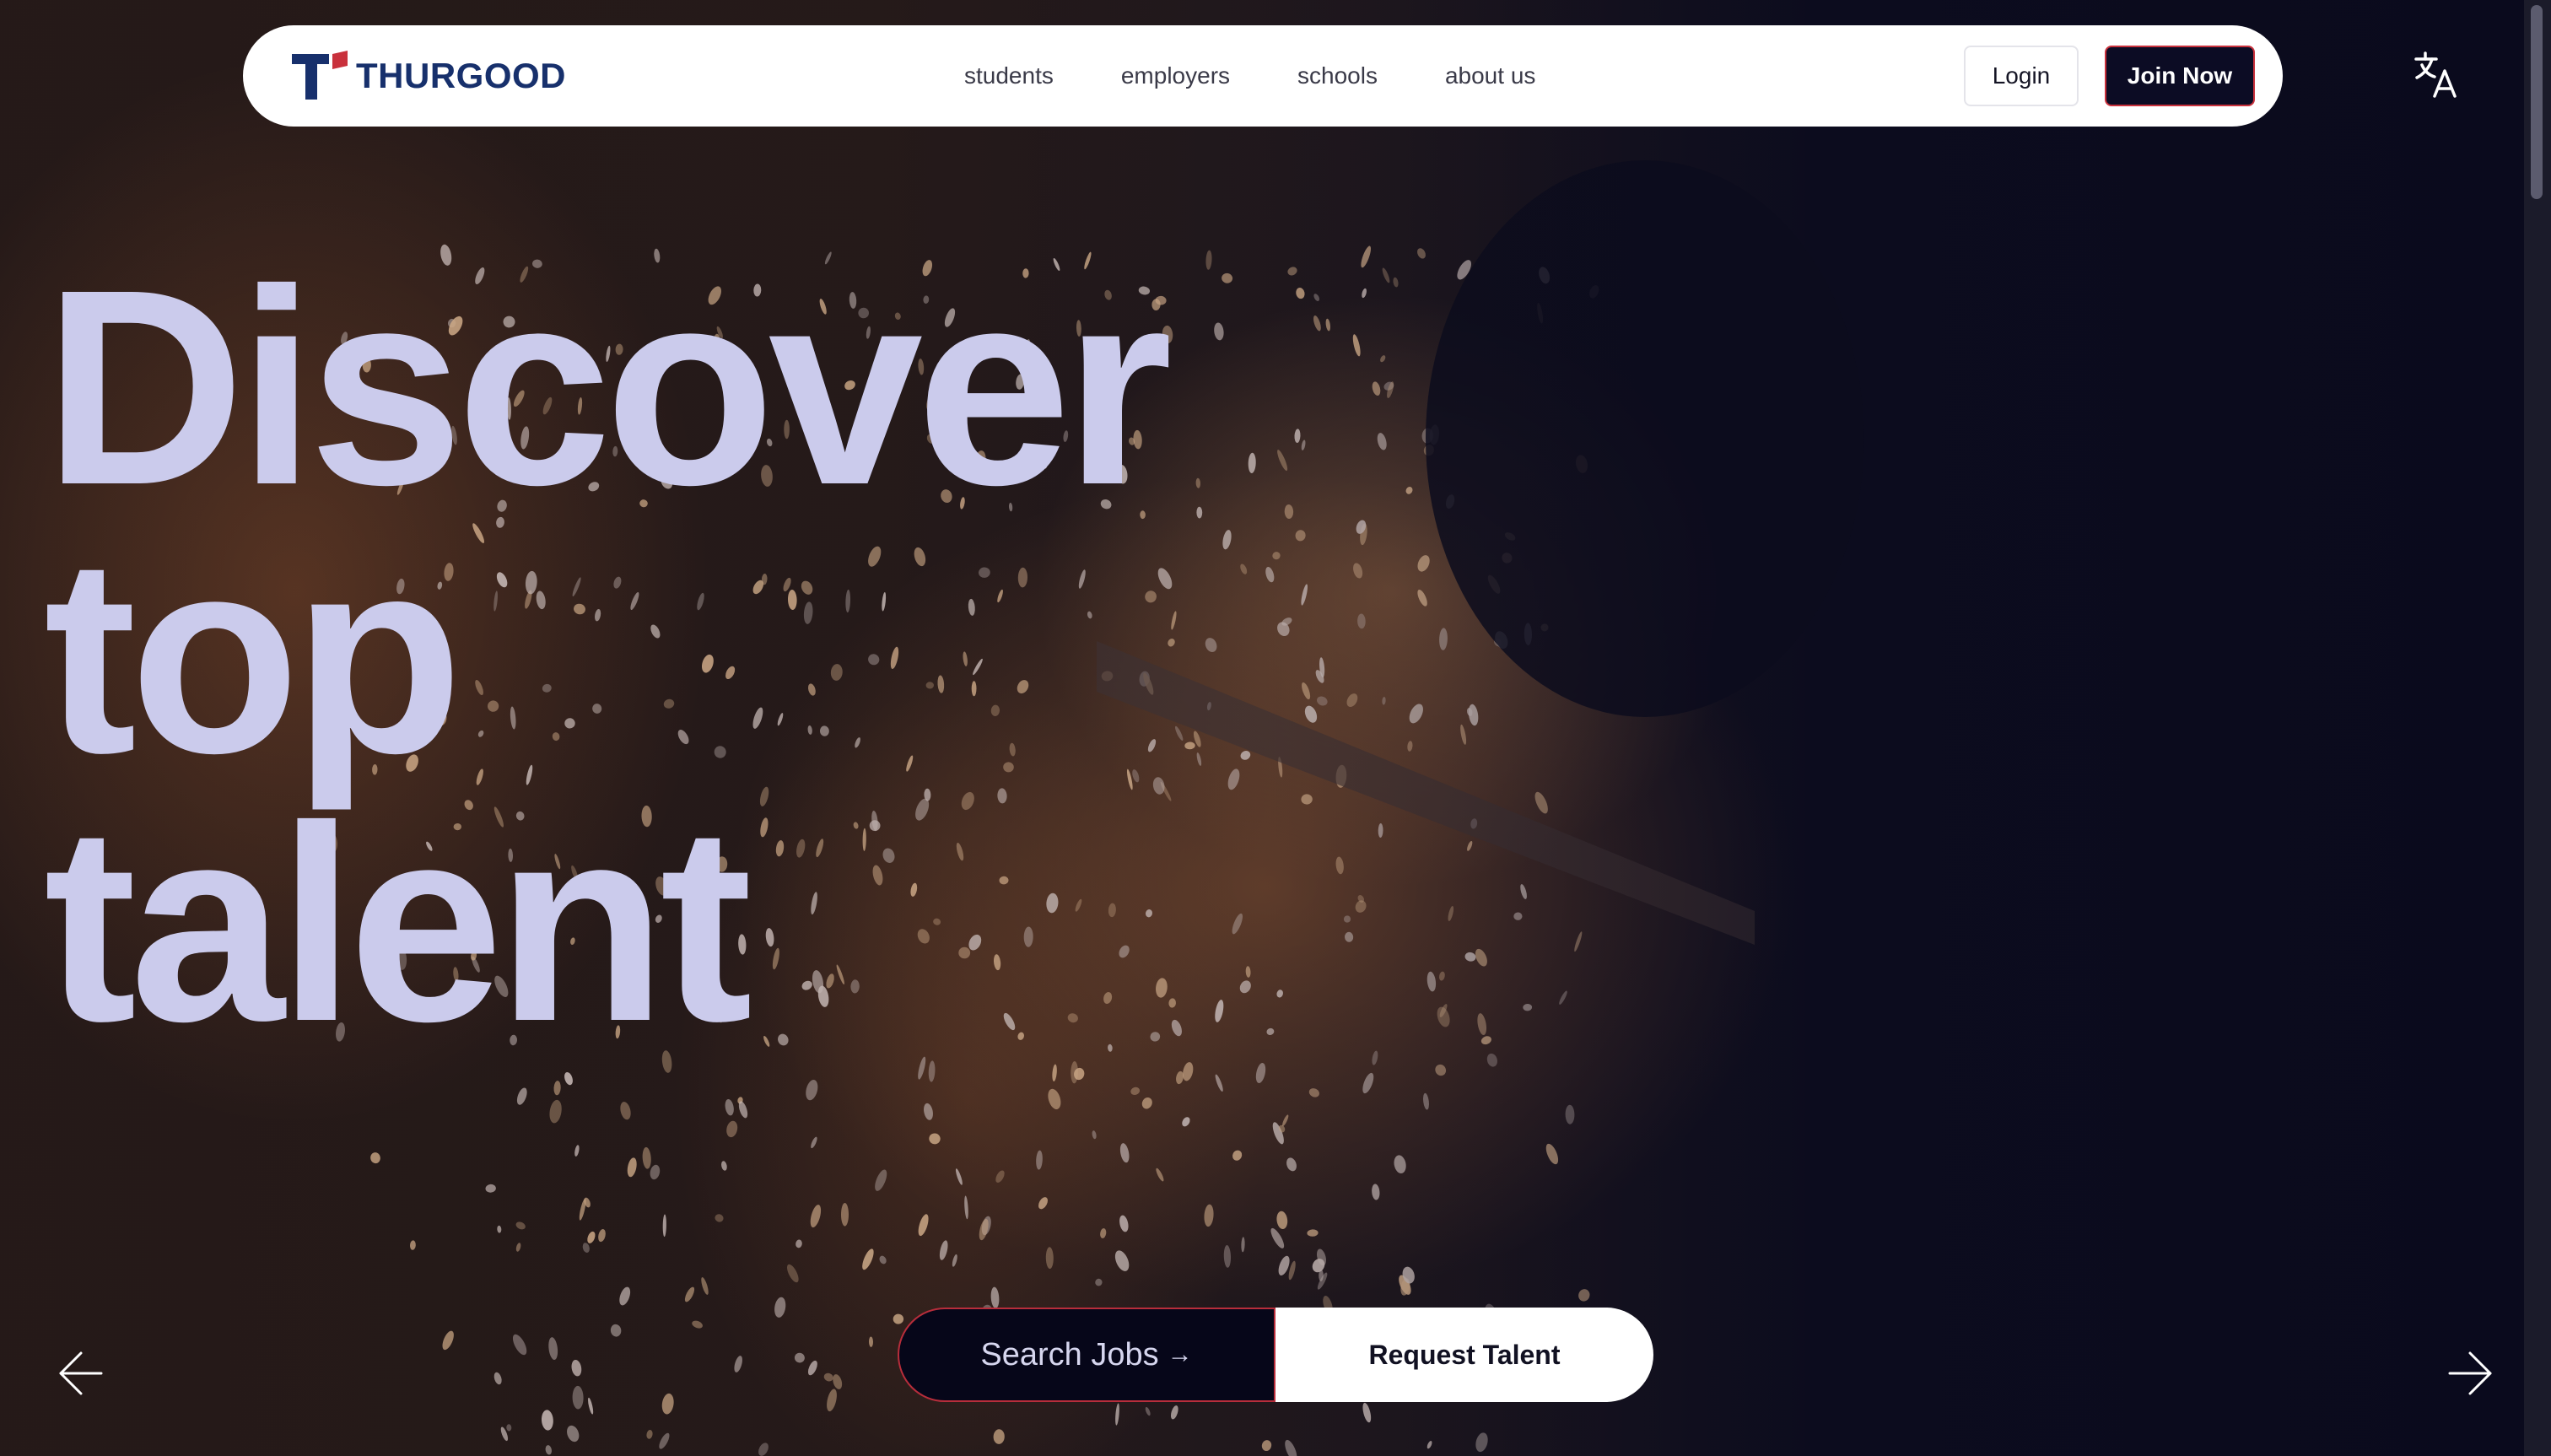 Image resolution: width=2551 pixels, height=1456 pixels. What do you see at coordinates (2537, 728) in the screenshot?
I see `page-scrollbar` at bounding box center [2537, 728].